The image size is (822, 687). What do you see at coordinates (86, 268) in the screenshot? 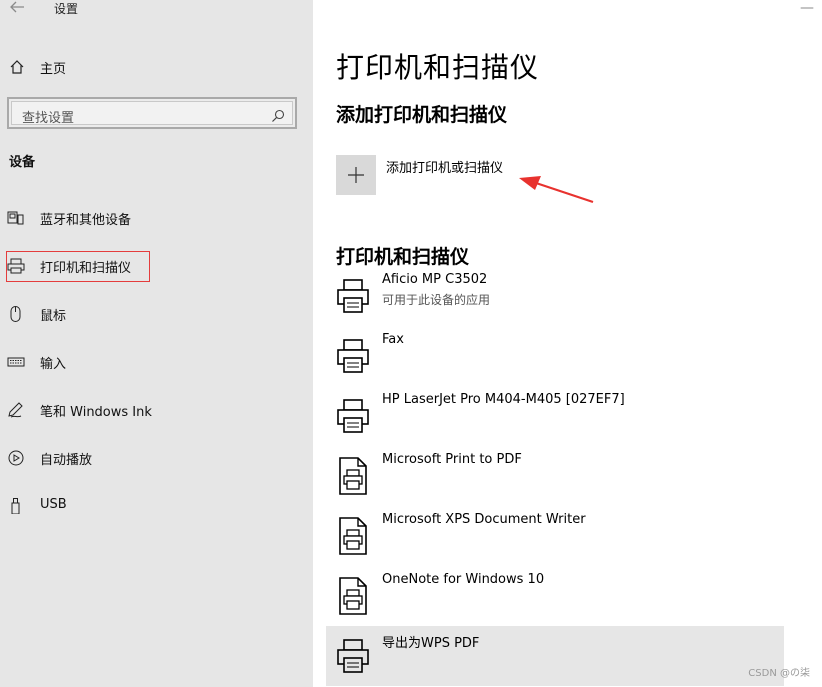
I see `sidebar-item-label: 打印机和扫描仪` at bounding box center [86, 268].